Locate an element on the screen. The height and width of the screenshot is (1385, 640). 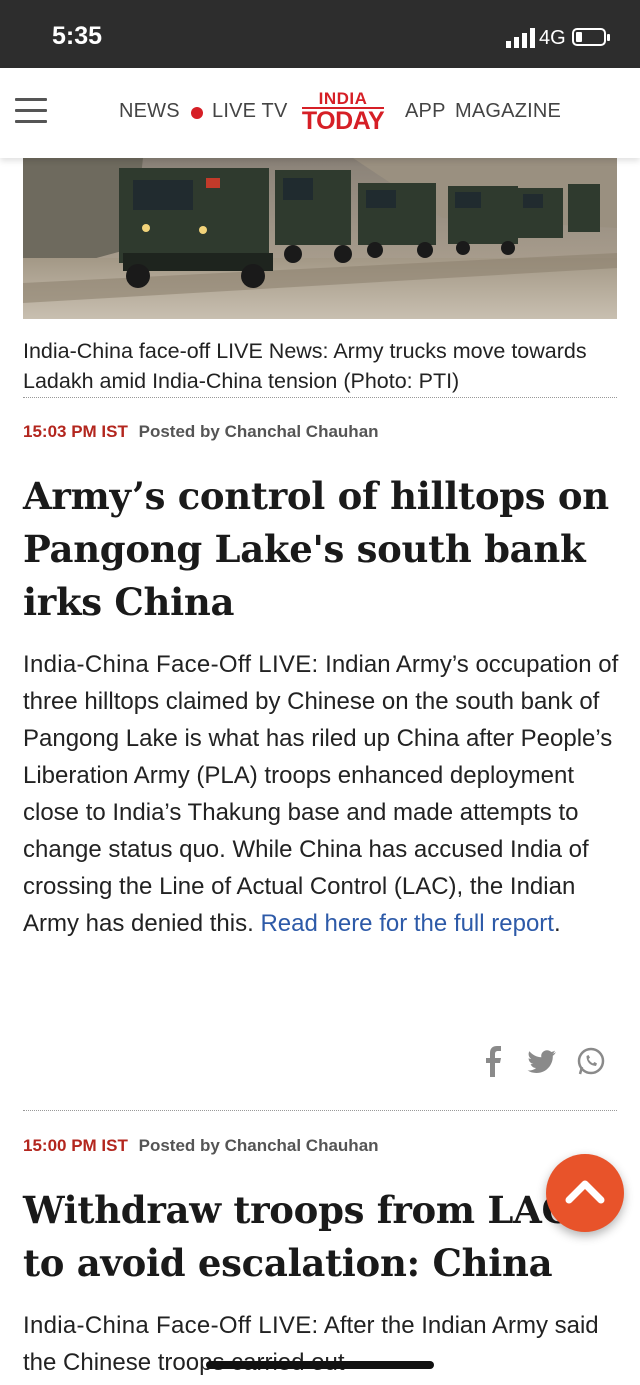
logo-line1: INDIA is located at coordinates (343, 98).